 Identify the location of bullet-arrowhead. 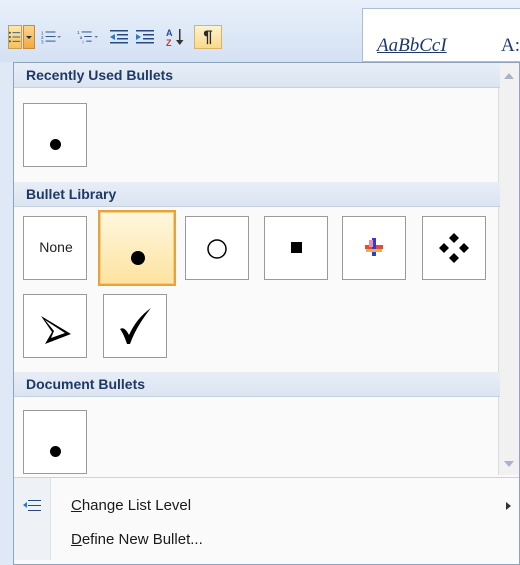
(55, 326).